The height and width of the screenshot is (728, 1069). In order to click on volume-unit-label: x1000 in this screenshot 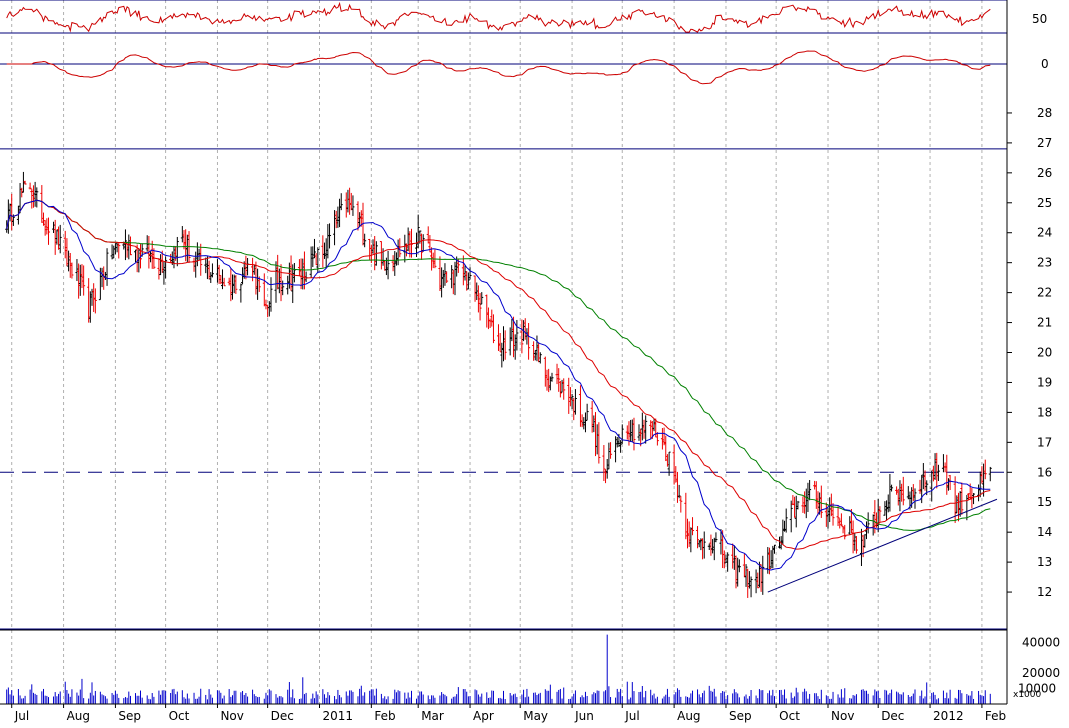, I will do `click(1027, 695)`.